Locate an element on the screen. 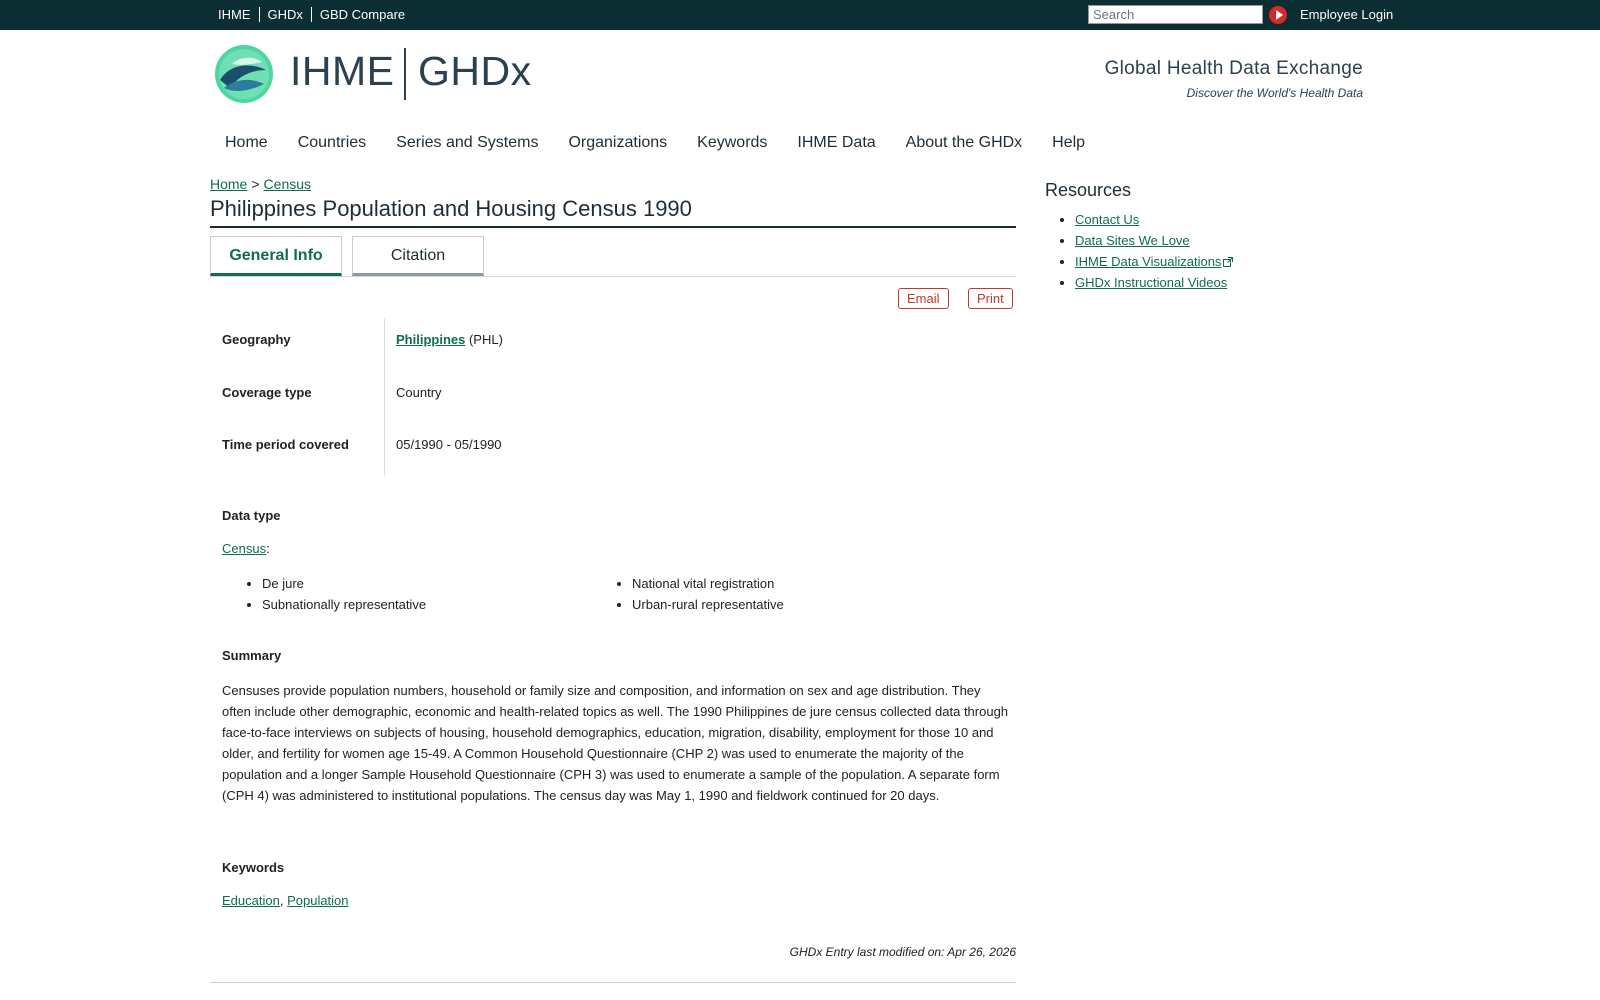 This screenshot has height=1000, width=1600. top-utility-bar: IHME GHDx GBD Compare Employee Login is located at coordinates (800, 15).